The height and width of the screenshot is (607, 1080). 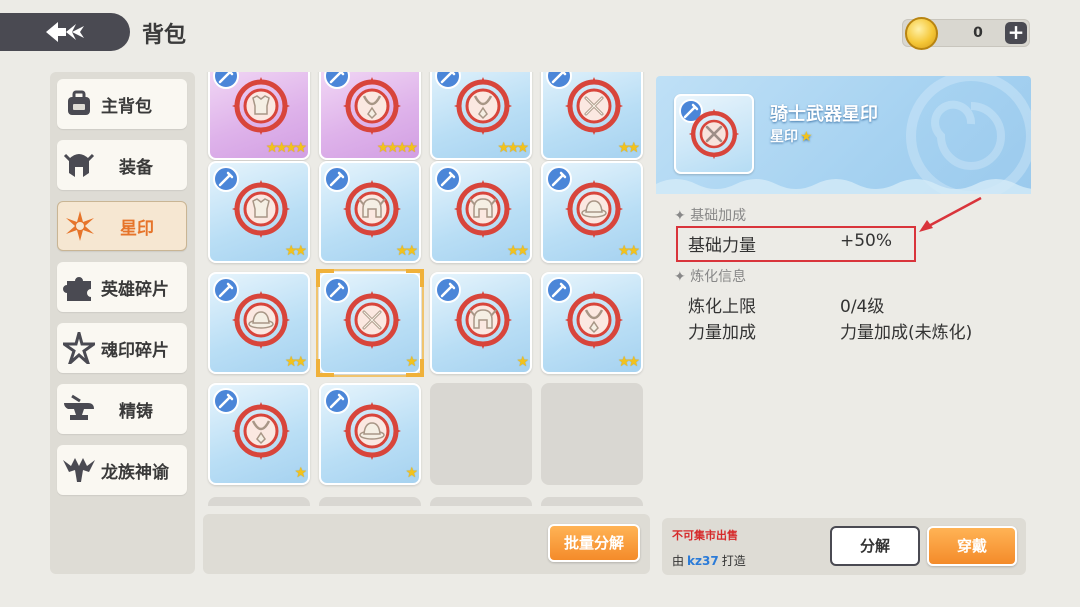 I want to click on star-burst-icon, so click(x=80, y=226).